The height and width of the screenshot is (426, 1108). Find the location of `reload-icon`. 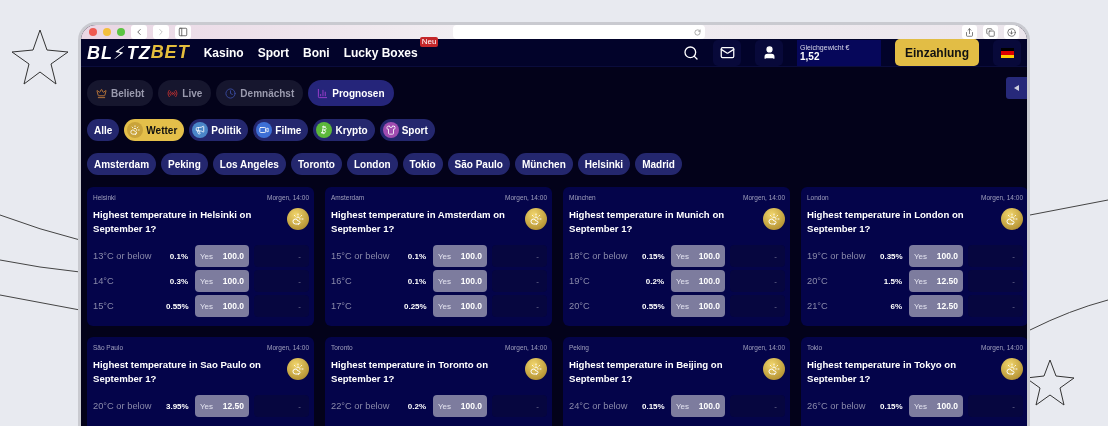

reload-icon is located at coordinates (697, 32).